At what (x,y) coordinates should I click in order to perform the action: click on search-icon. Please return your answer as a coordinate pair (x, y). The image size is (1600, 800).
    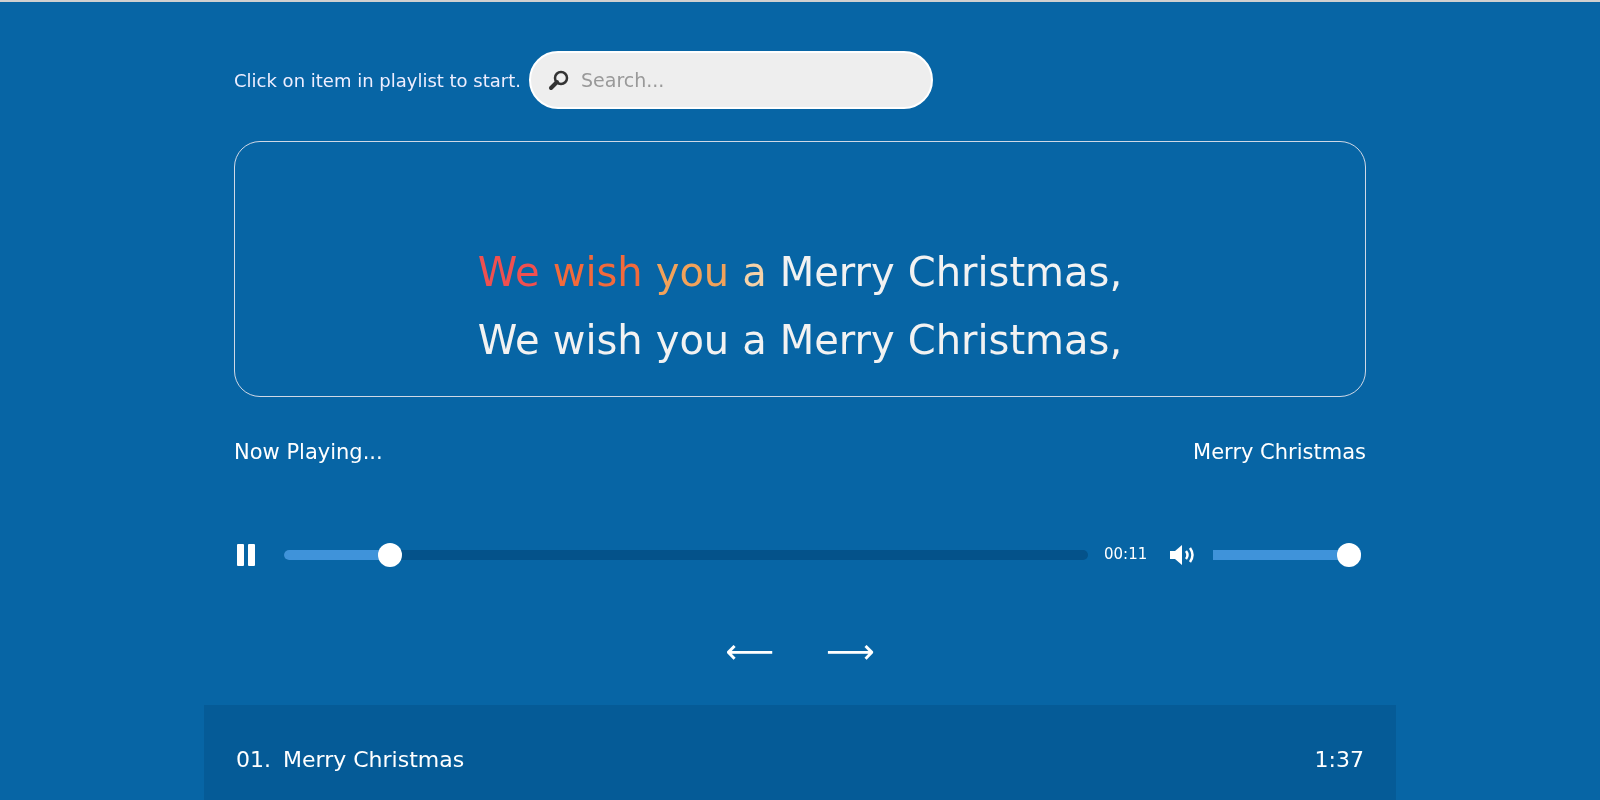
    Looking at the image, I should click on (559, 80).